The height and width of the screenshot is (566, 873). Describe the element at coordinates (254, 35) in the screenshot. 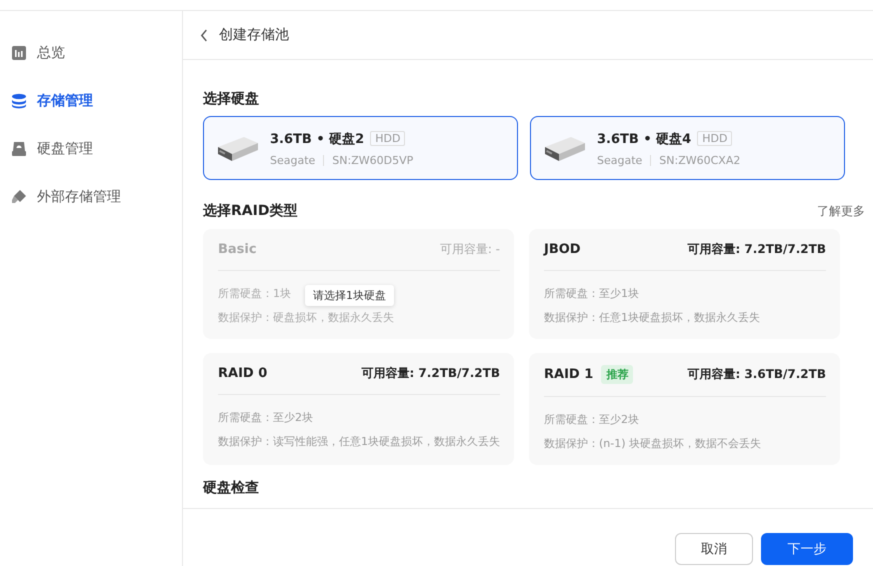

I see `page-title: 创建存储池` at that location.